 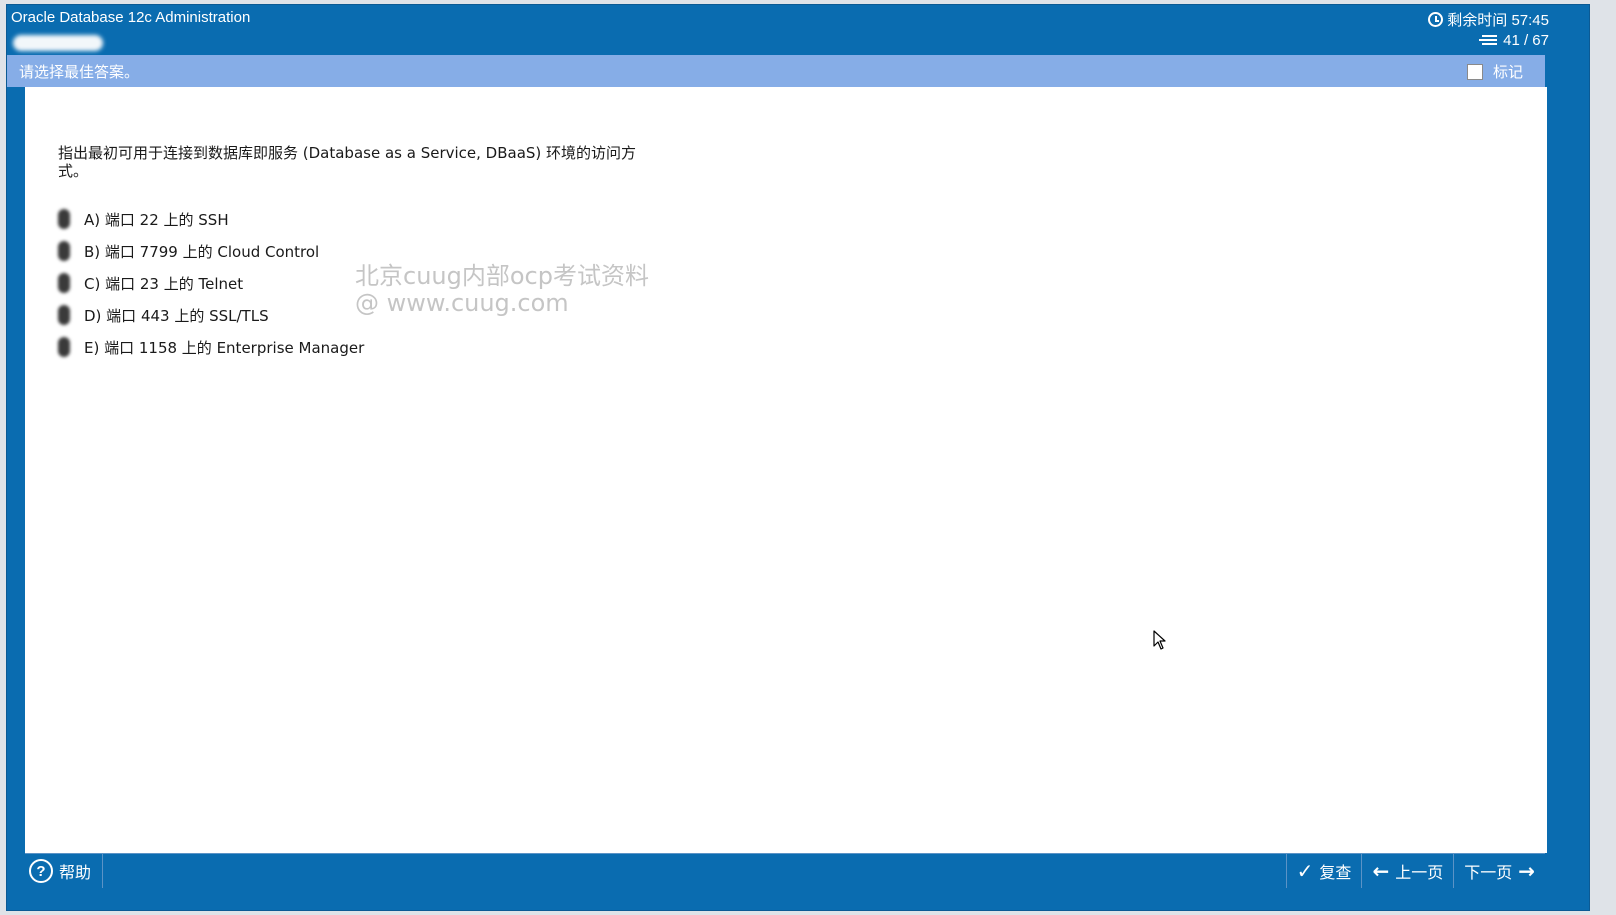 I want to click on navigation-buttons: ✓ 复查 ← 上一页 下一页 →, so click(x=1415, y=871).